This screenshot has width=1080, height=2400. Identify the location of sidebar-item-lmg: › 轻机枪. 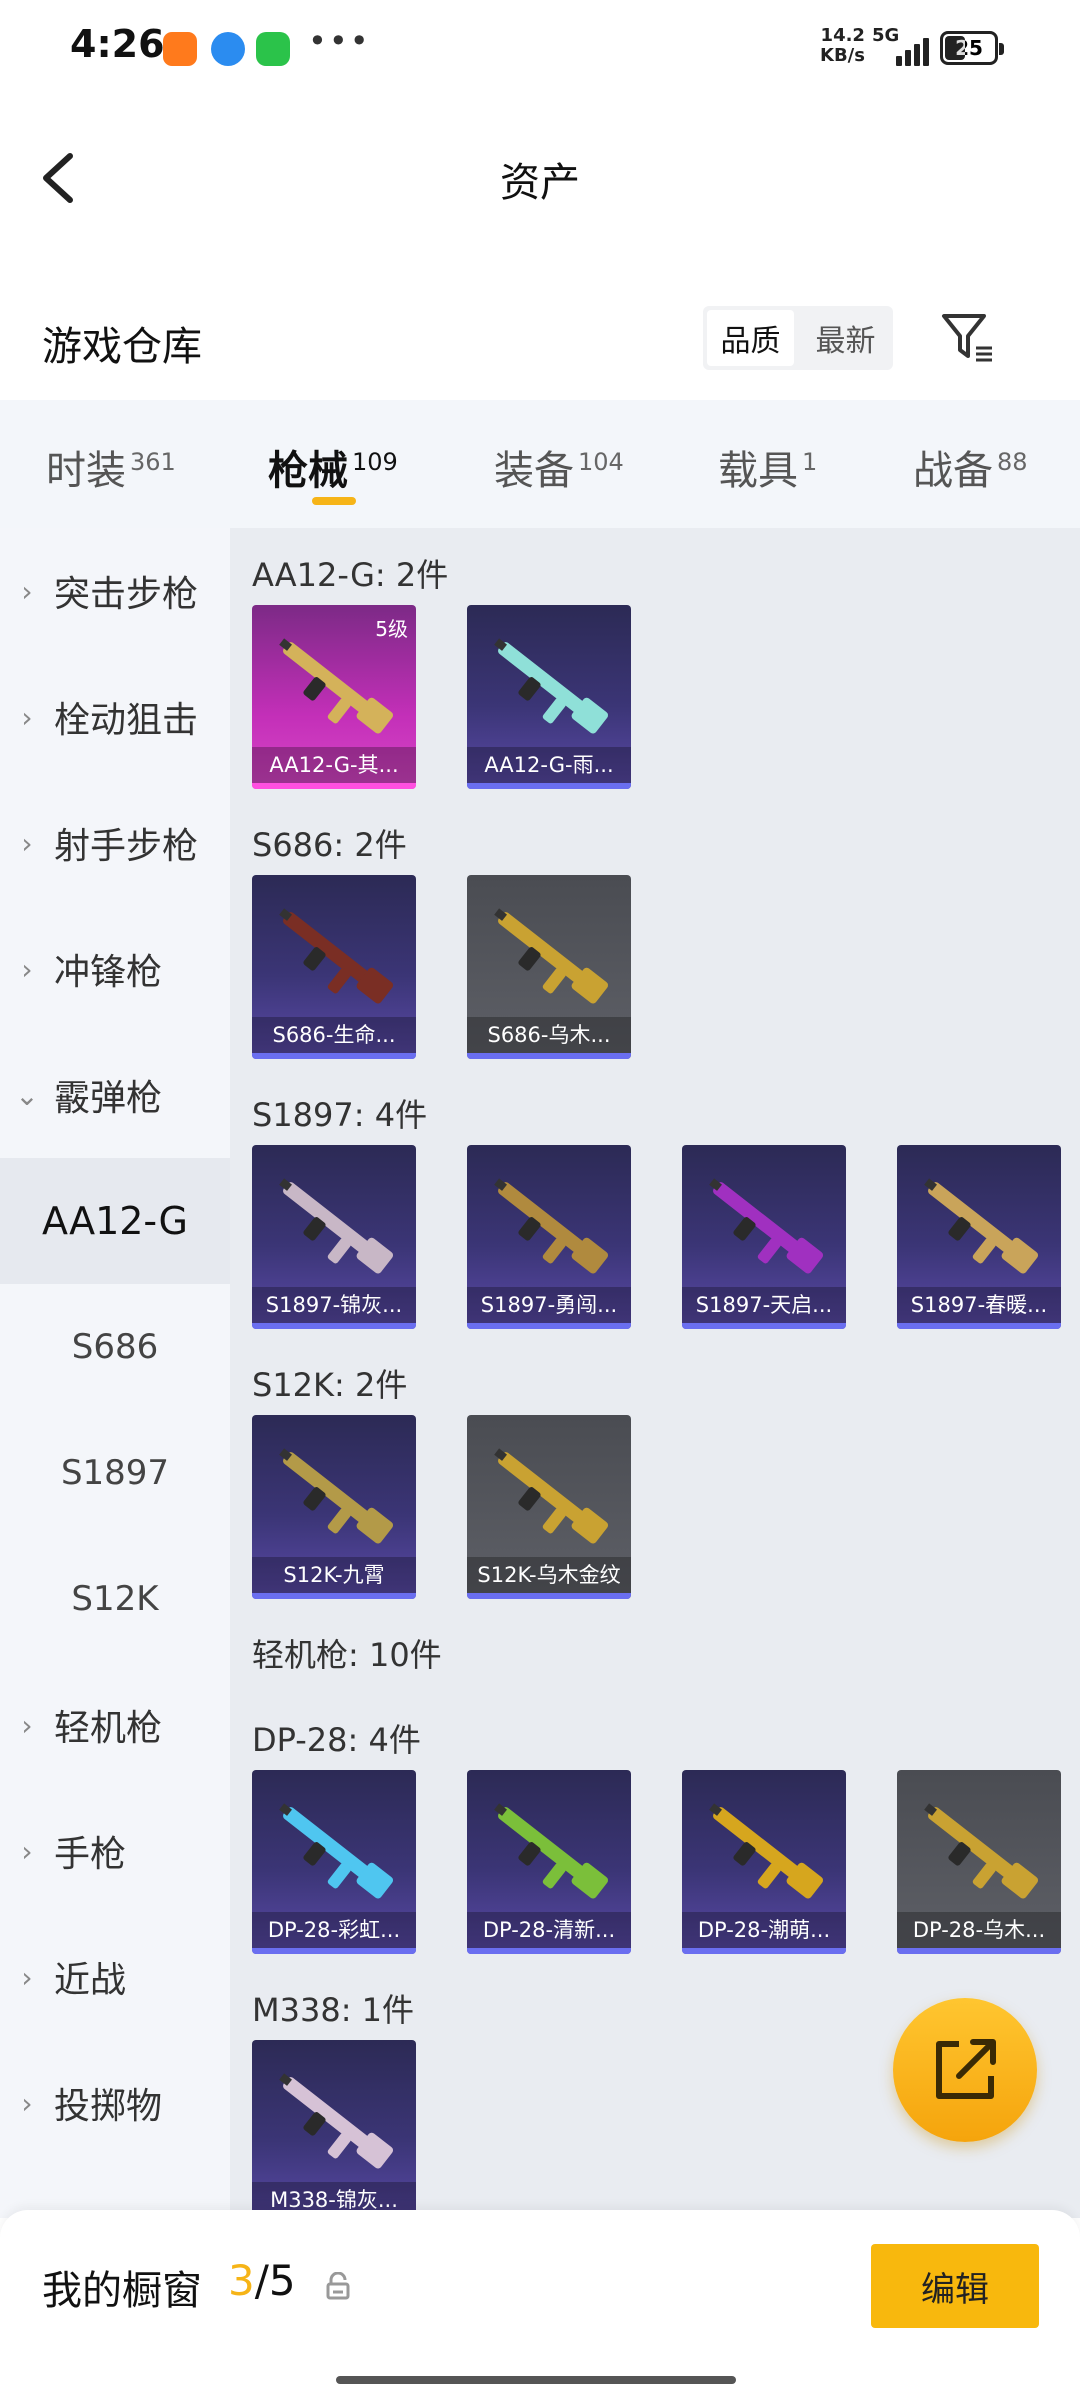
(115, 1725).